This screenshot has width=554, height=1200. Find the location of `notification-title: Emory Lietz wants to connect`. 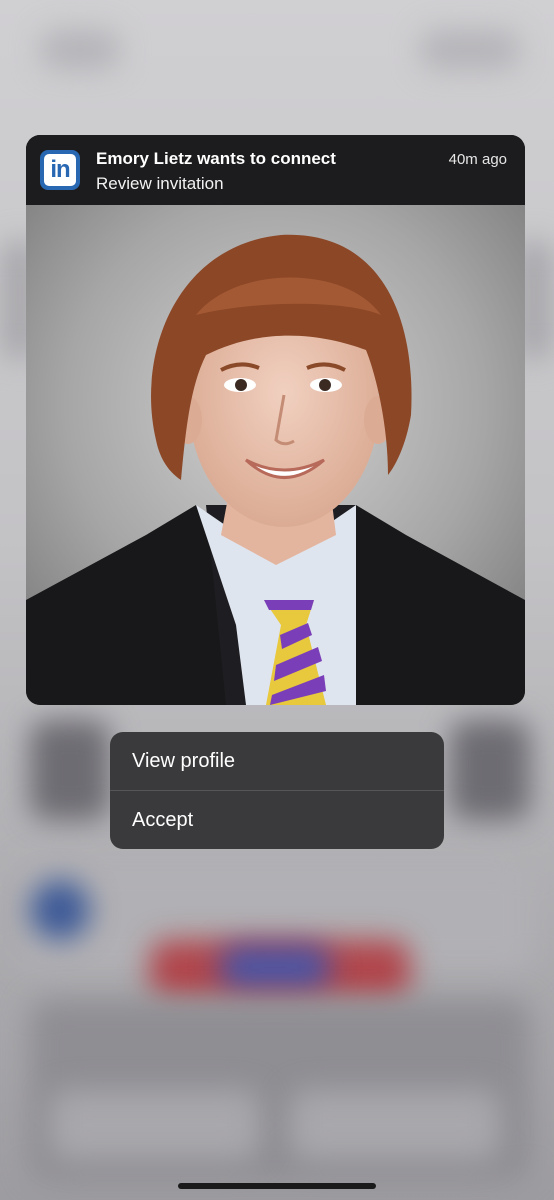

notification-title: Emory Lietz wants to connect is located at coordinates (216, 158).